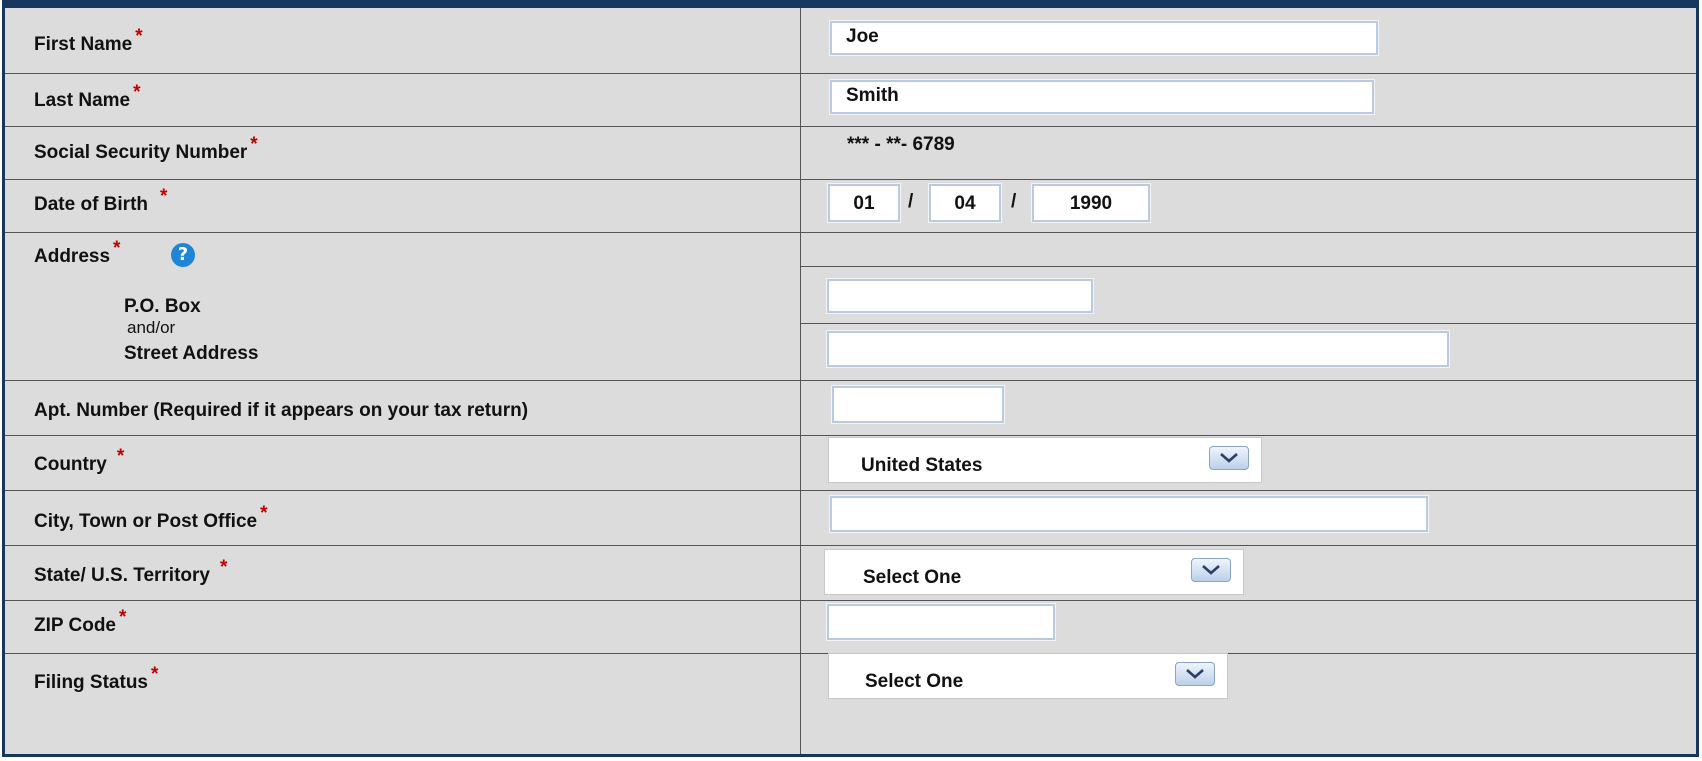  I want to click on first-name-label: First Name *, so click(88, 40).